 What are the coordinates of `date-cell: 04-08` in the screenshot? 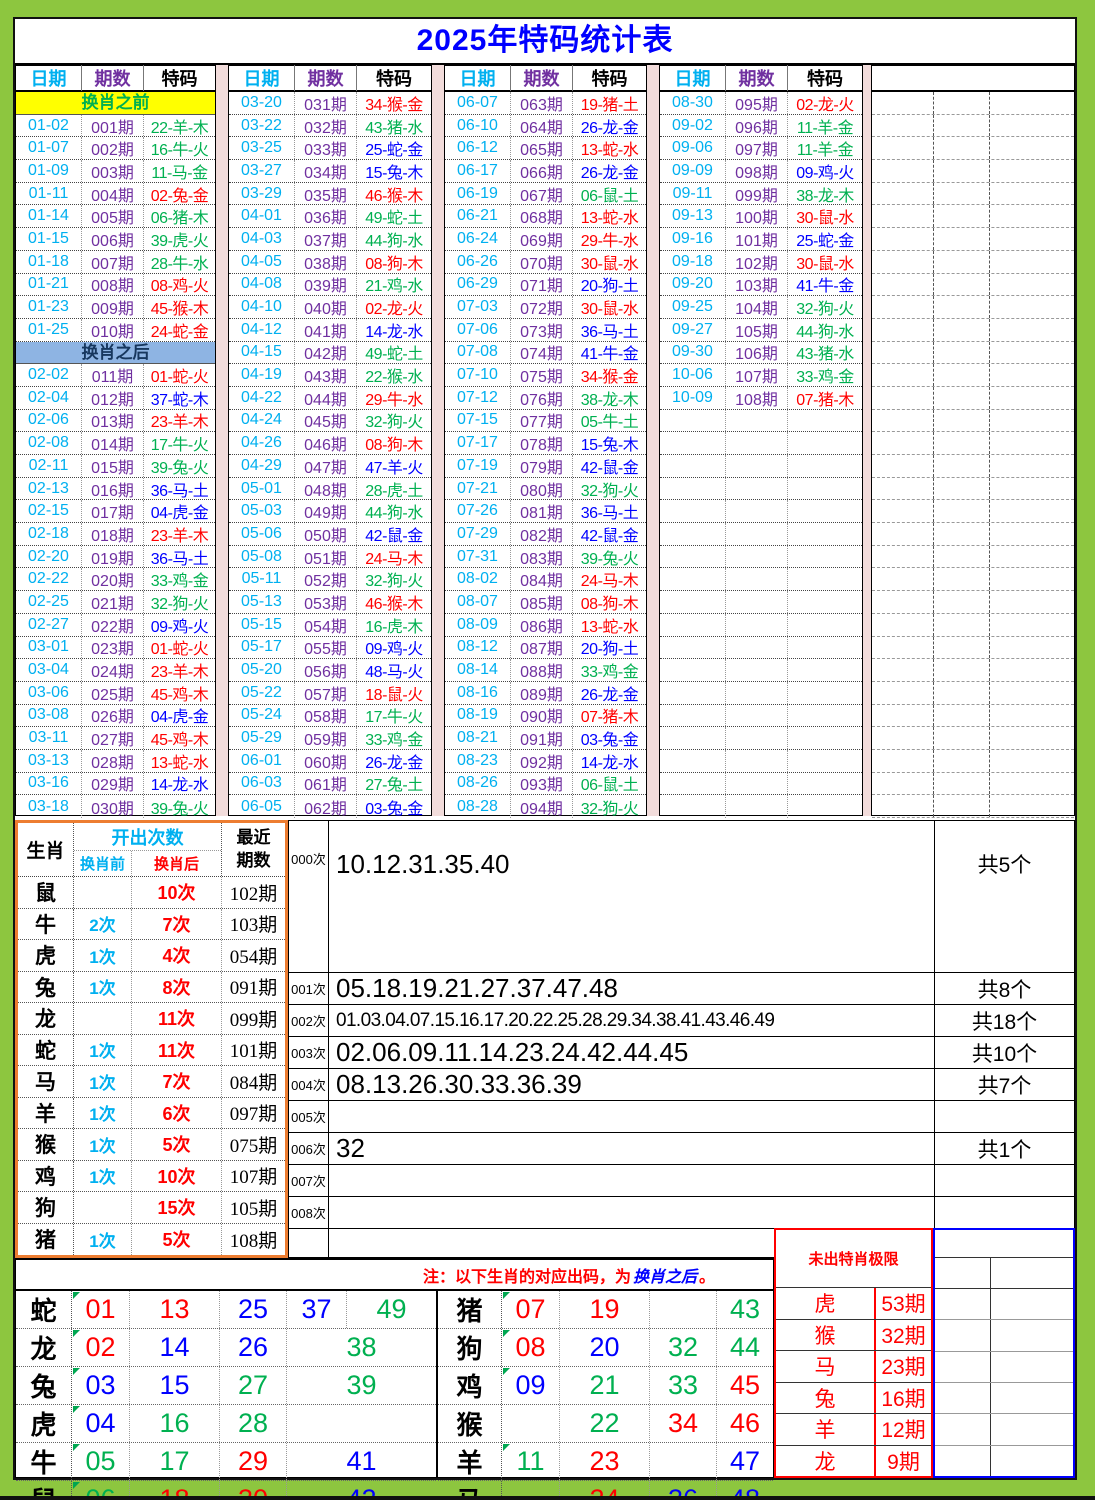 It's located at (262, 284).